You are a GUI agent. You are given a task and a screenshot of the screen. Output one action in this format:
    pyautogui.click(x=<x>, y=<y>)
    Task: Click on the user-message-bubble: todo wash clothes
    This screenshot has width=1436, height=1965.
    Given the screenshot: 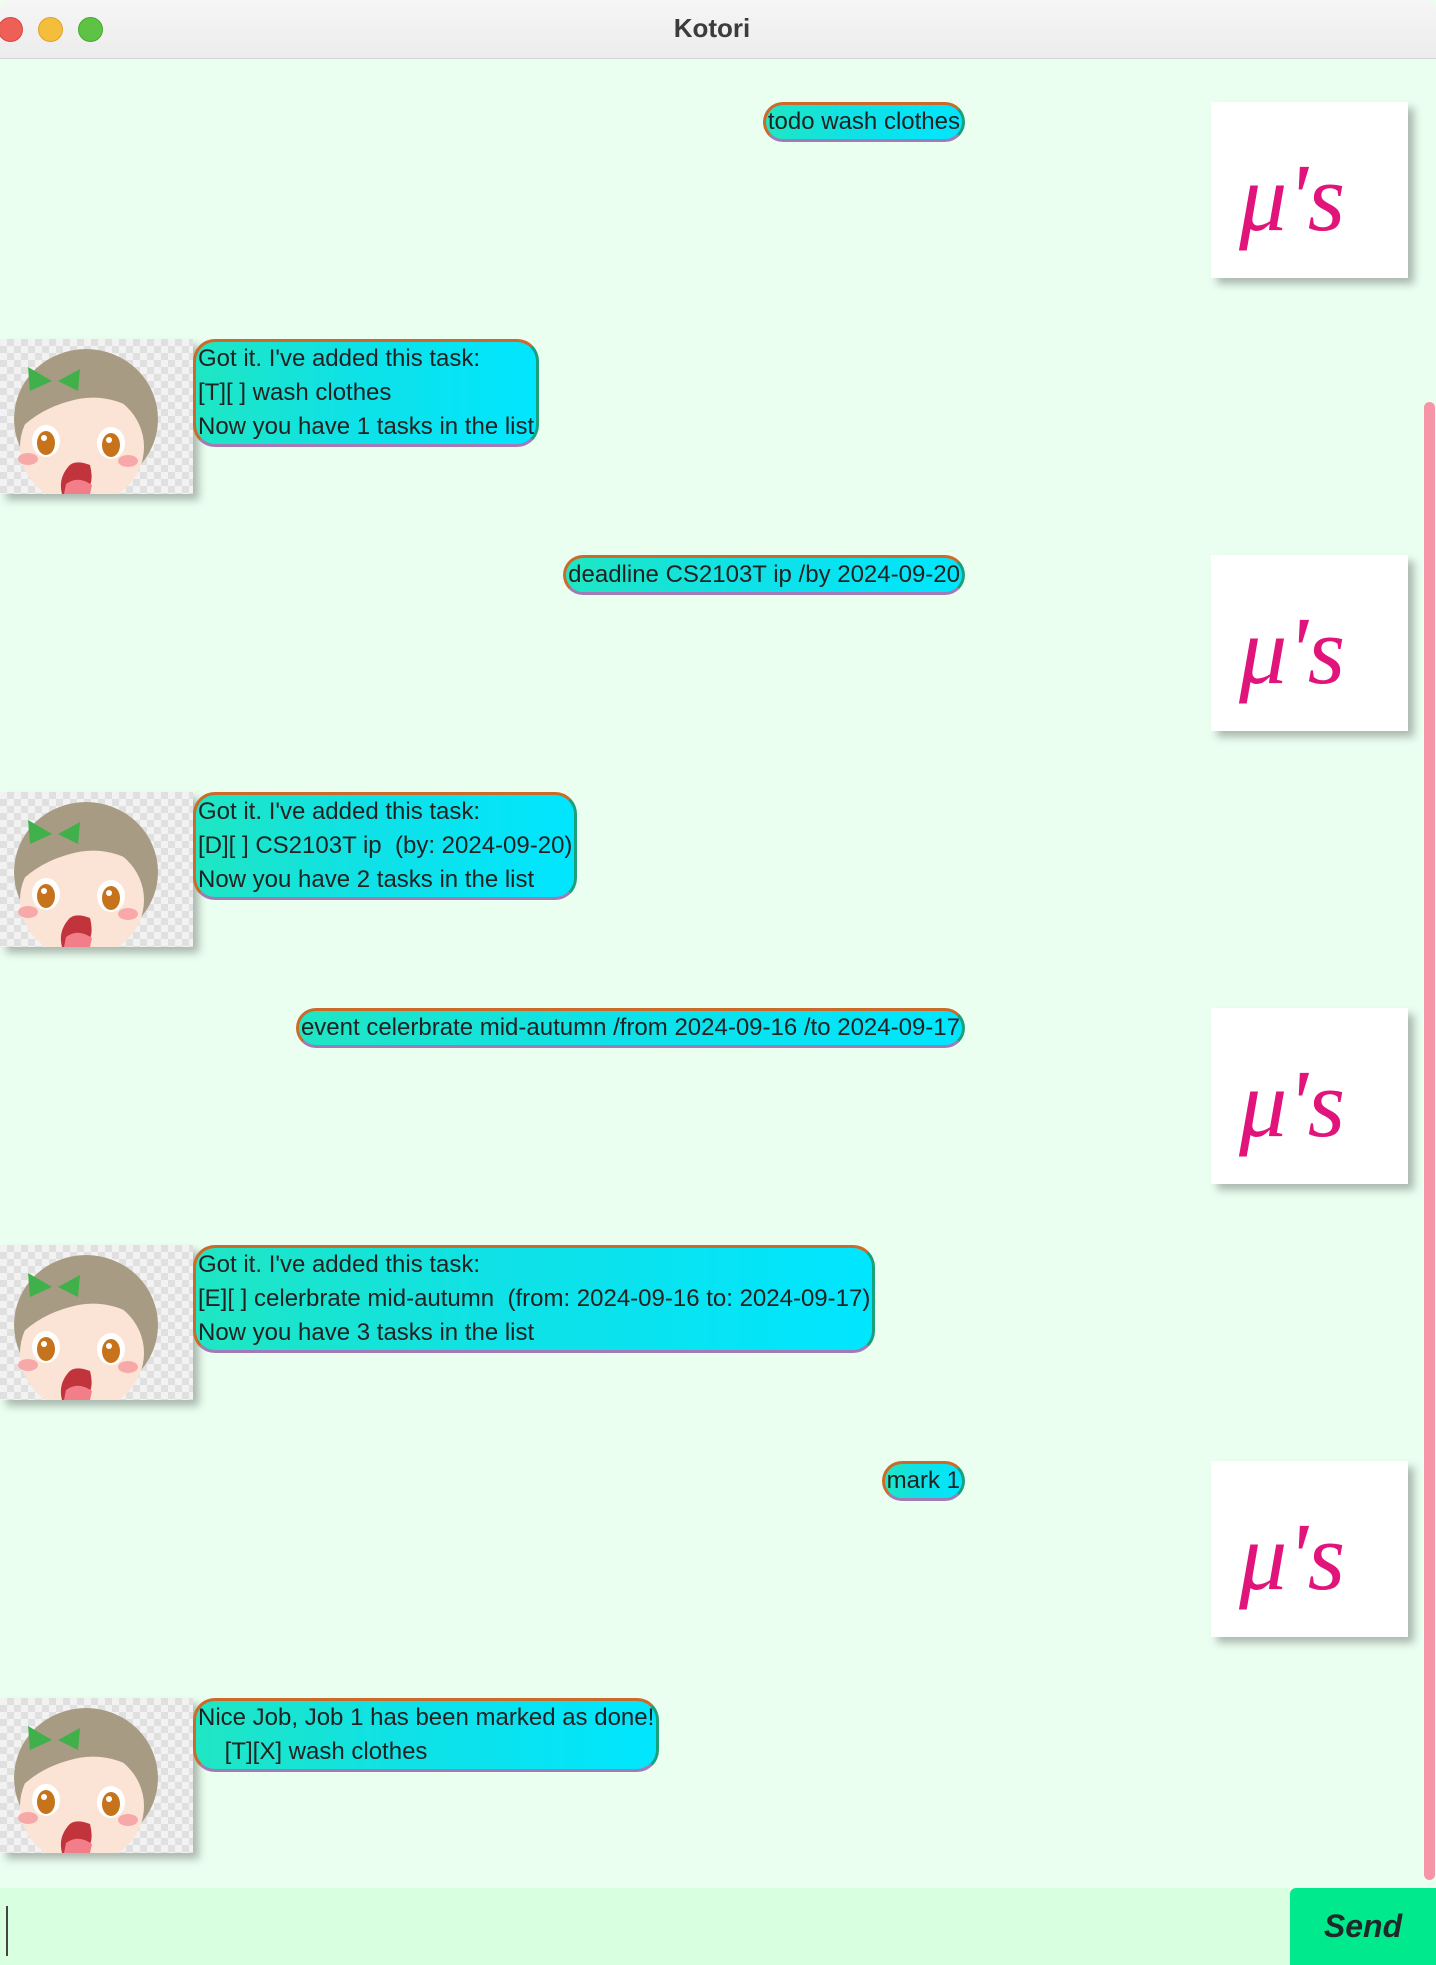 What is the action you would take?
    pyautogui.click(x=863, y=122)
    